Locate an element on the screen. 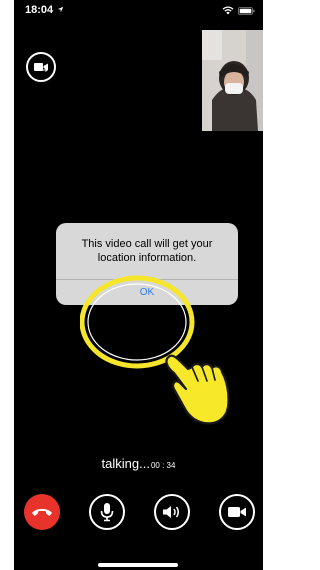  self-video-preview is located at coordinates (232, 80).